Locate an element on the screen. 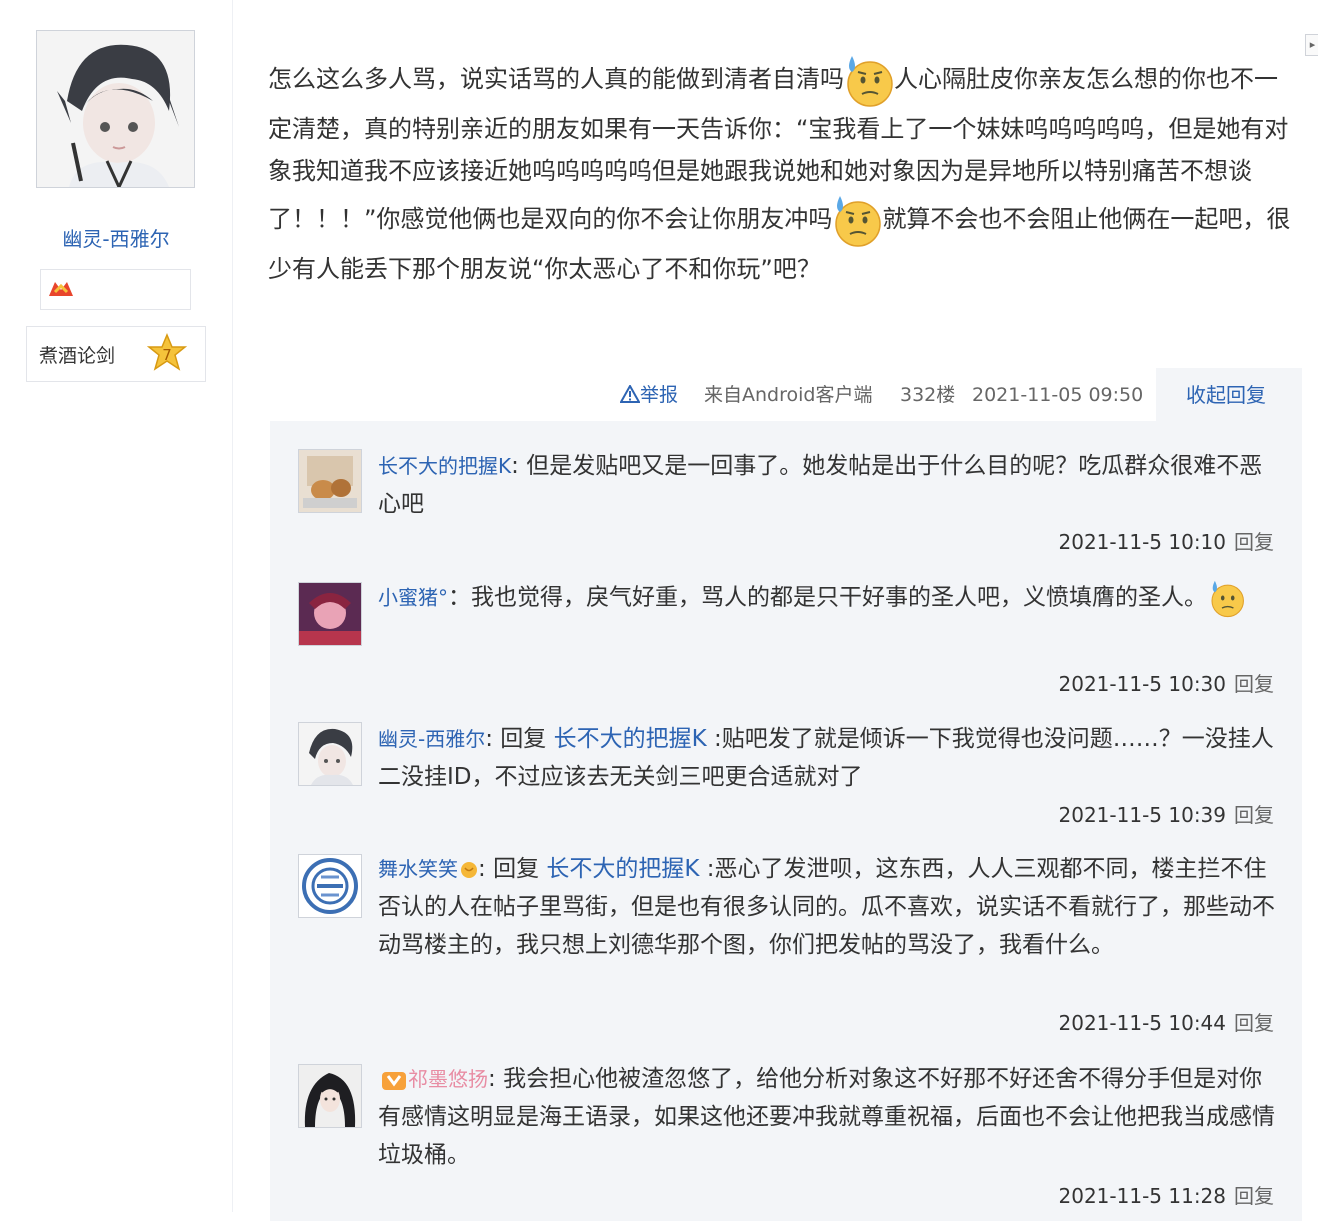  report-link: 举报 is located at coordinates (648, 395).